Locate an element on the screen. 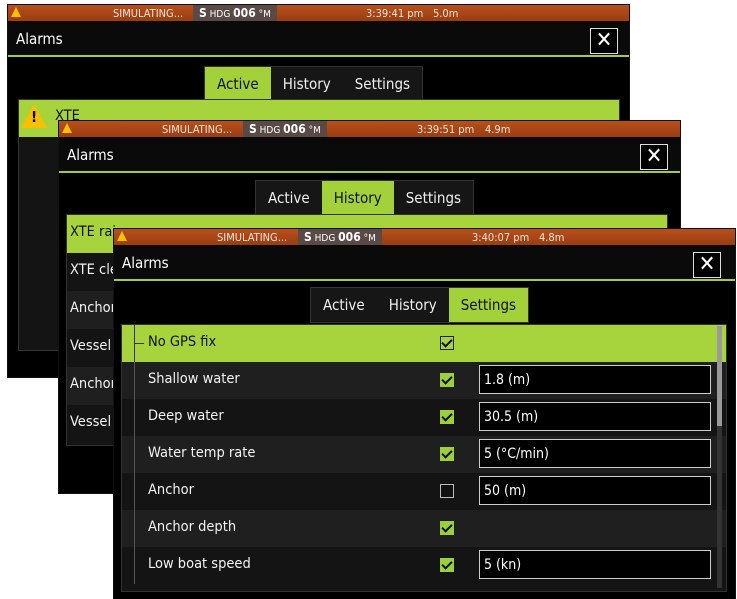  settings-row-deep-water: Deep water 30.5 (m) is located at coordinates (424, 417).